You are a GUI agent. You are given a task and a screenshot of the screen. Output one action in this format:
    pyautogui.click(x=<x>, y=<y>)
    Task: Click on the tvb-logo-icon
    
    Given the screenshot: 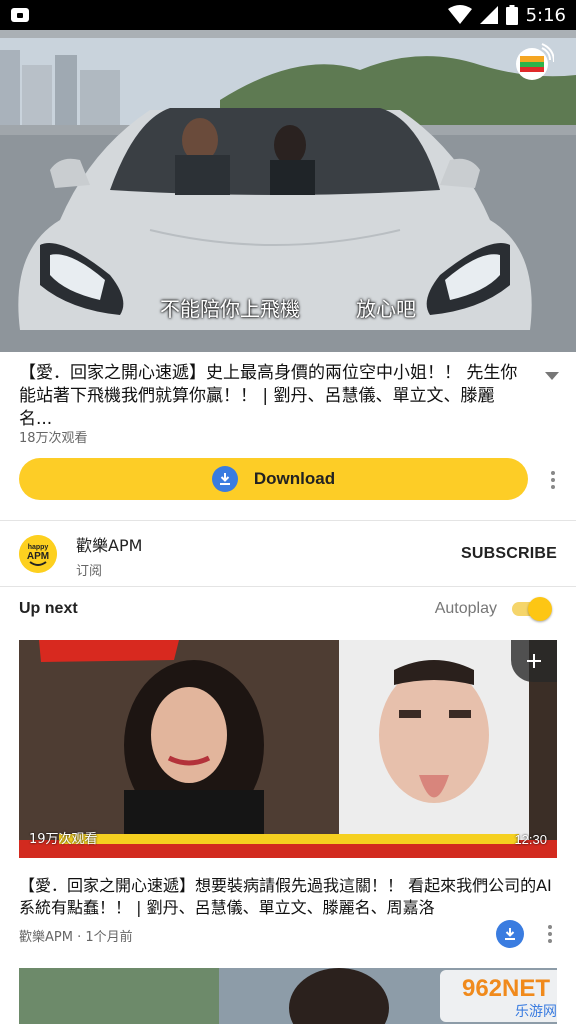 What is the action you would take?
    pyautogui.click(x=535, y=61)
    